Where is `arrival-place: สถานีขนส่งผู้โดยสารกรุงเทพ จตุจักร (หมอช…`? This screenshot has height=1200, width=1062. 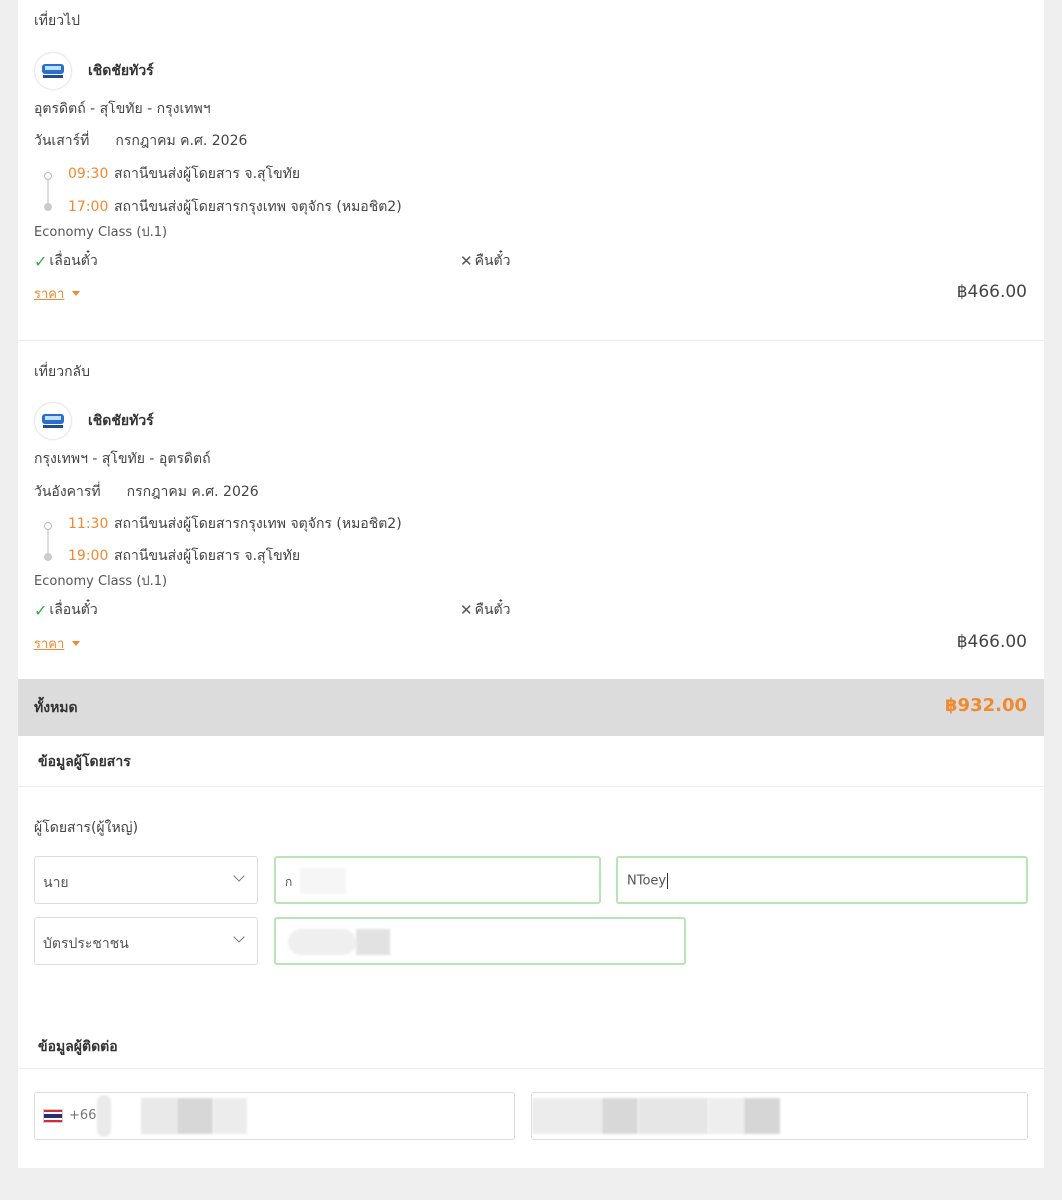
arrival-place: สถานีขนส่งผู้โดยสารกรุงเทพ จตุจักร (หมอช… is located at coordinates (258, 207).